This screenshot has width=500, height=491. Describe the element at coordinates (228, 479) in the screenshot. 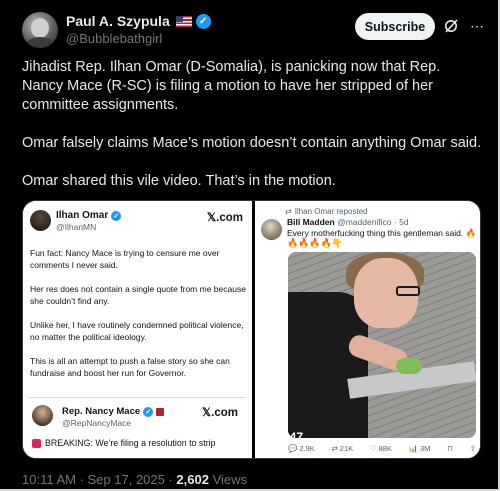

I see `views-label: Views` at that location.